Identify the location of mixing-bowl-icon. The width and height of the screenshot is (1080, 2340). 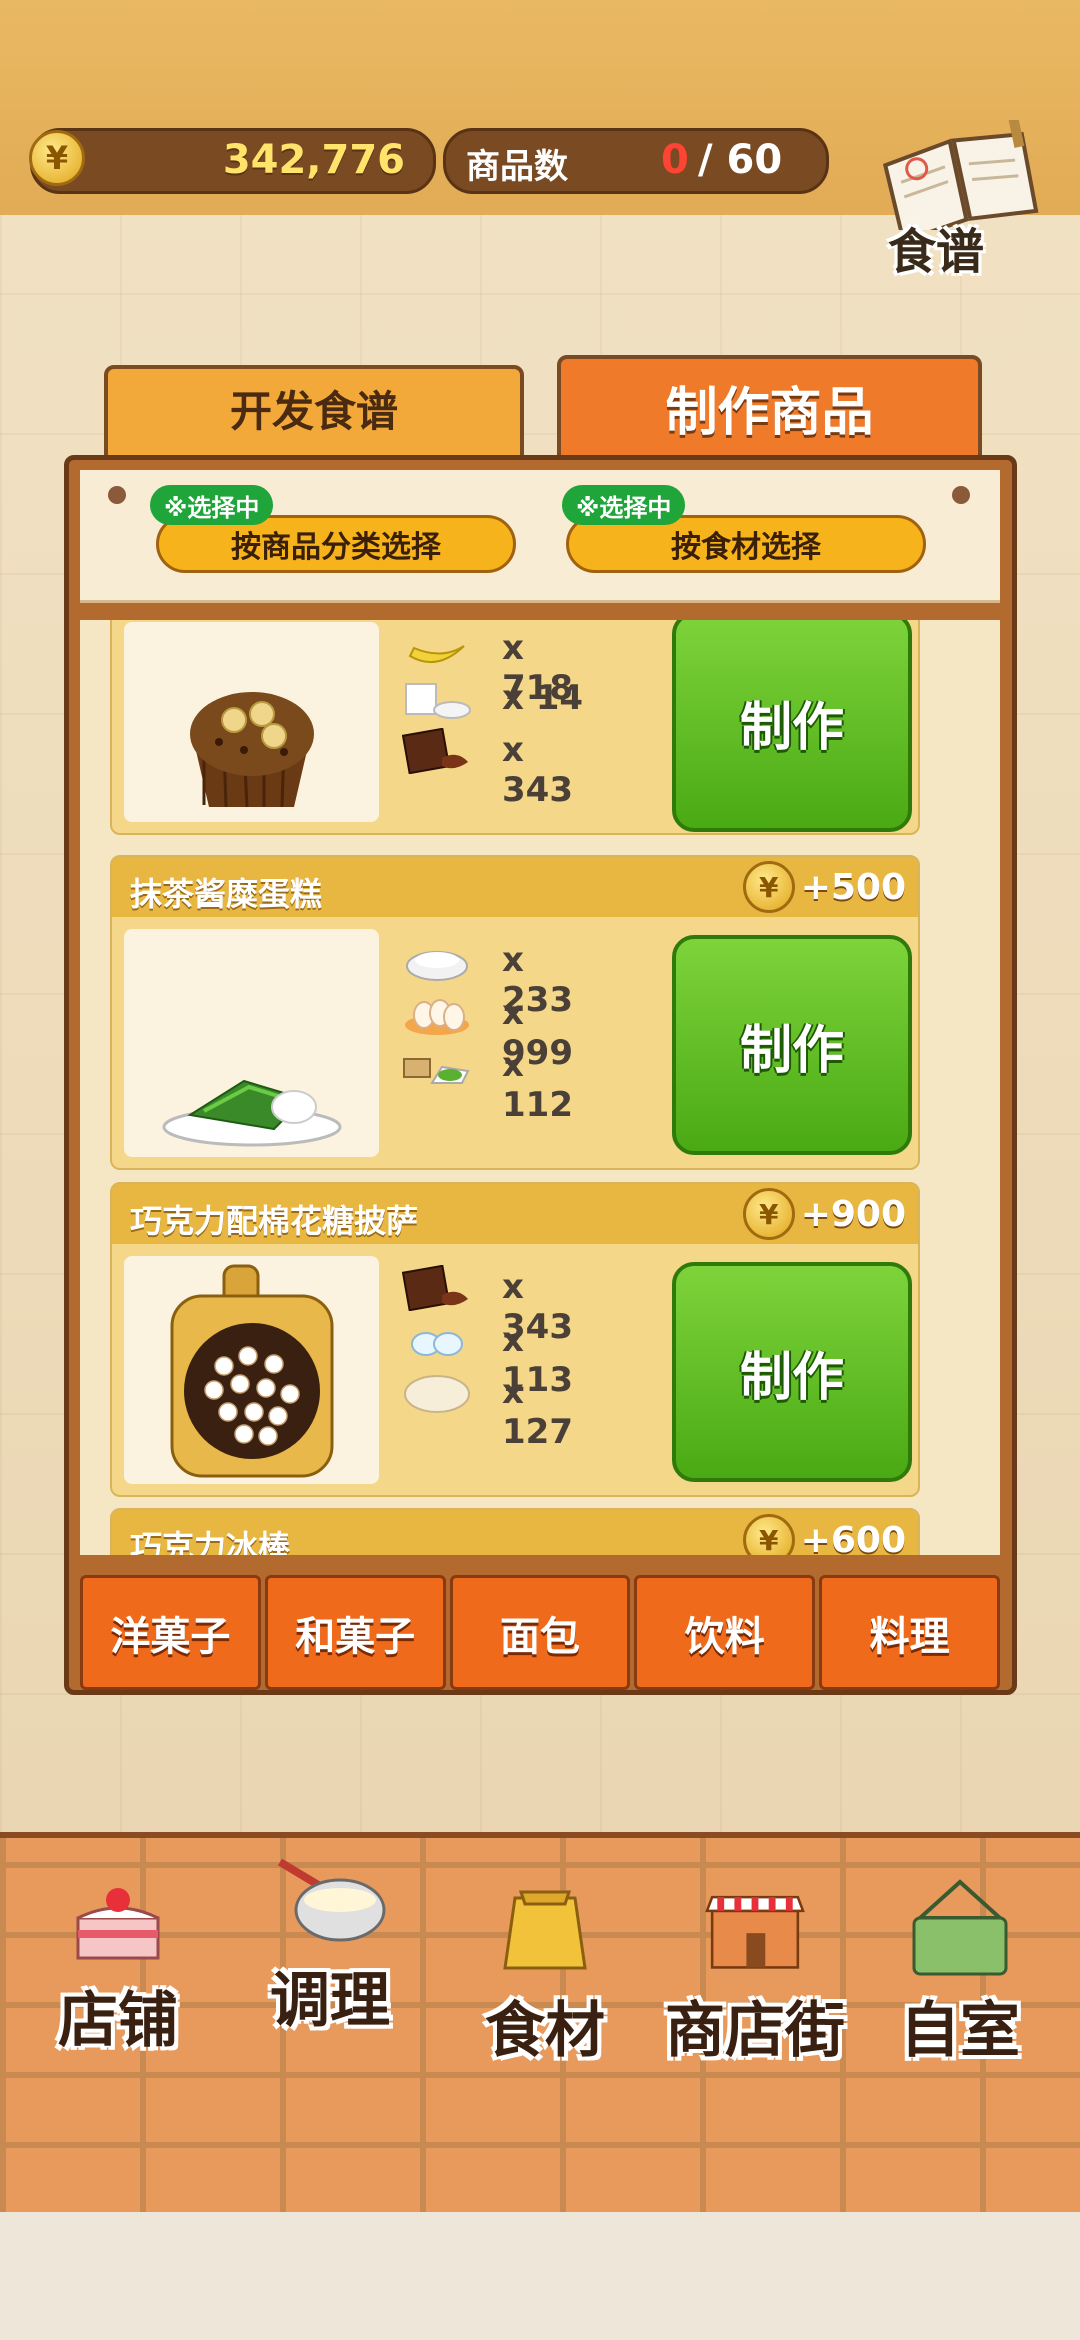
(331, 1900).